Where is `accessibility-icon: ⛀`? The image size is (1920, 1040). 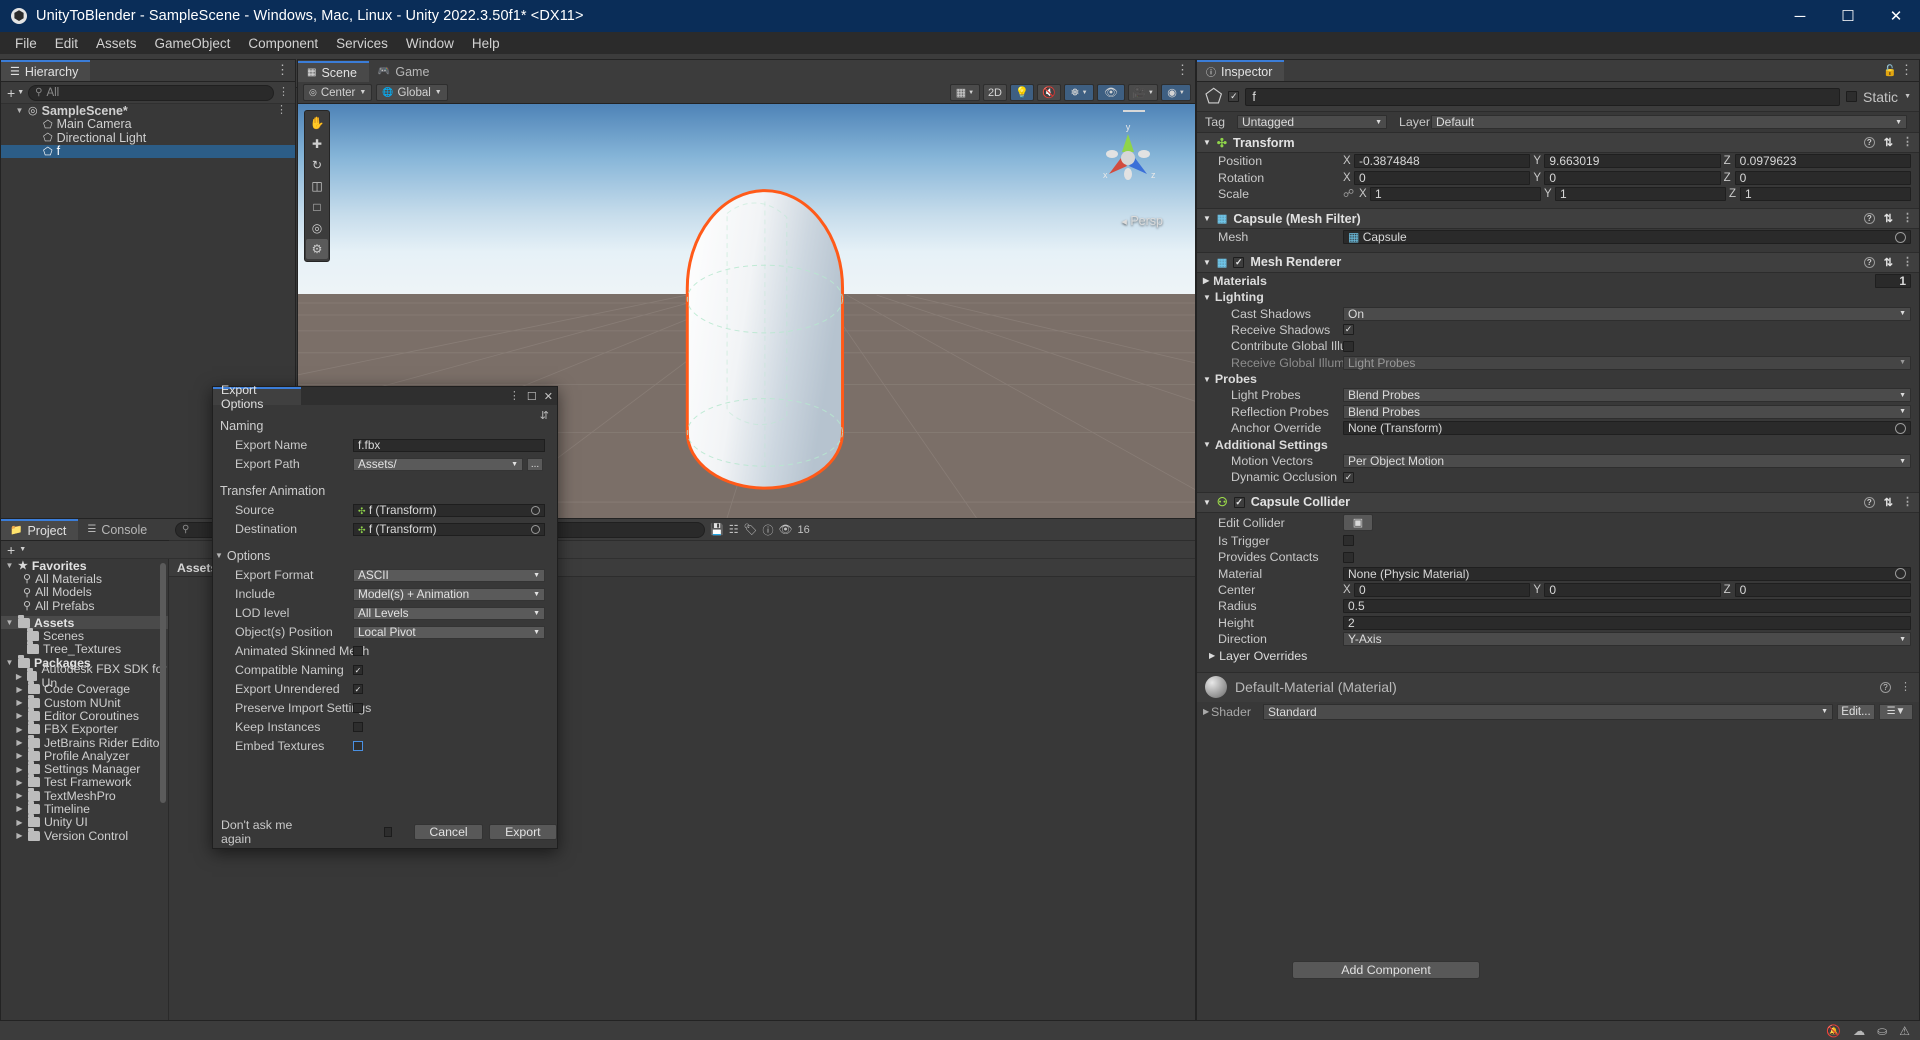 accessibility-icon: ⛀ is located at coordinates (1882, 1031).